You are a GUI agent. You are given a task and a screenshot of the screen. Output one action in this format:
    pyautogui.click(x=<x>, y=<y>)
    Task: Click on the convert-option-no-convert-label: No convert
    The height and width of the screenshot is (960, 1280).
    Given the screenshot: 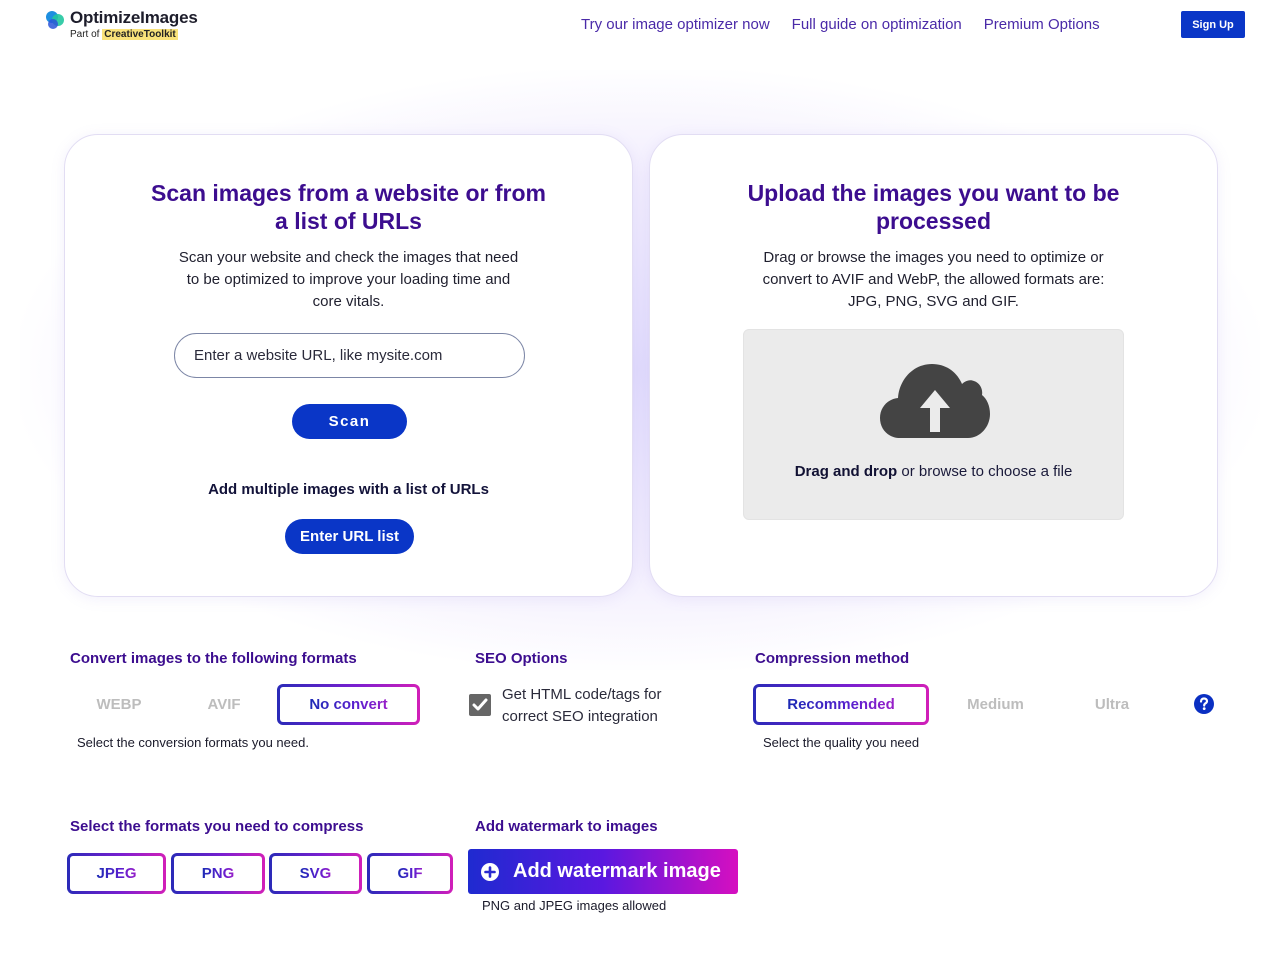 What is the action you would take?
    pyautogui.click(x=348, y=704)
    